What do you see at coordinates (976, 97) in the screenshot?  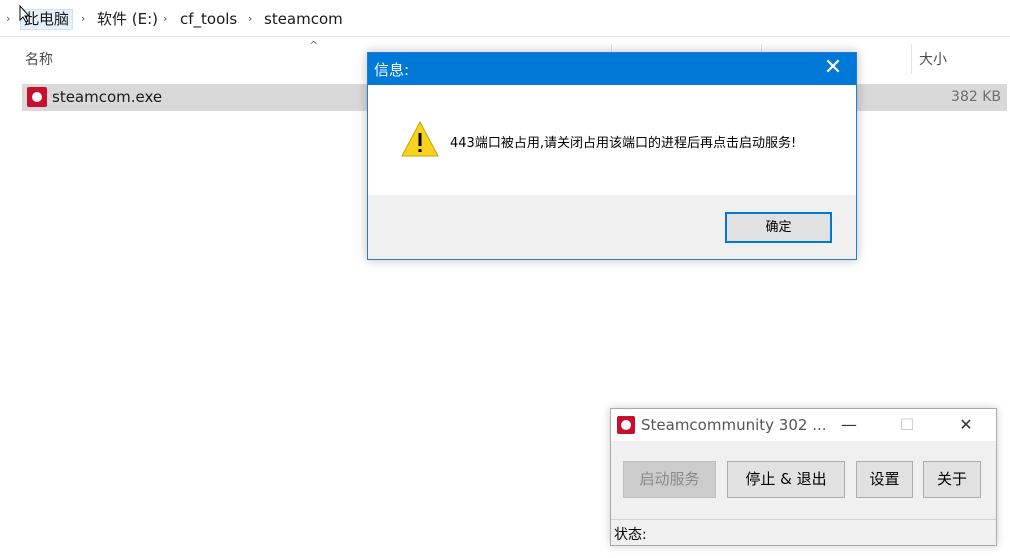 I see `file-size: 382 KB` at bounding box center [976, 97].